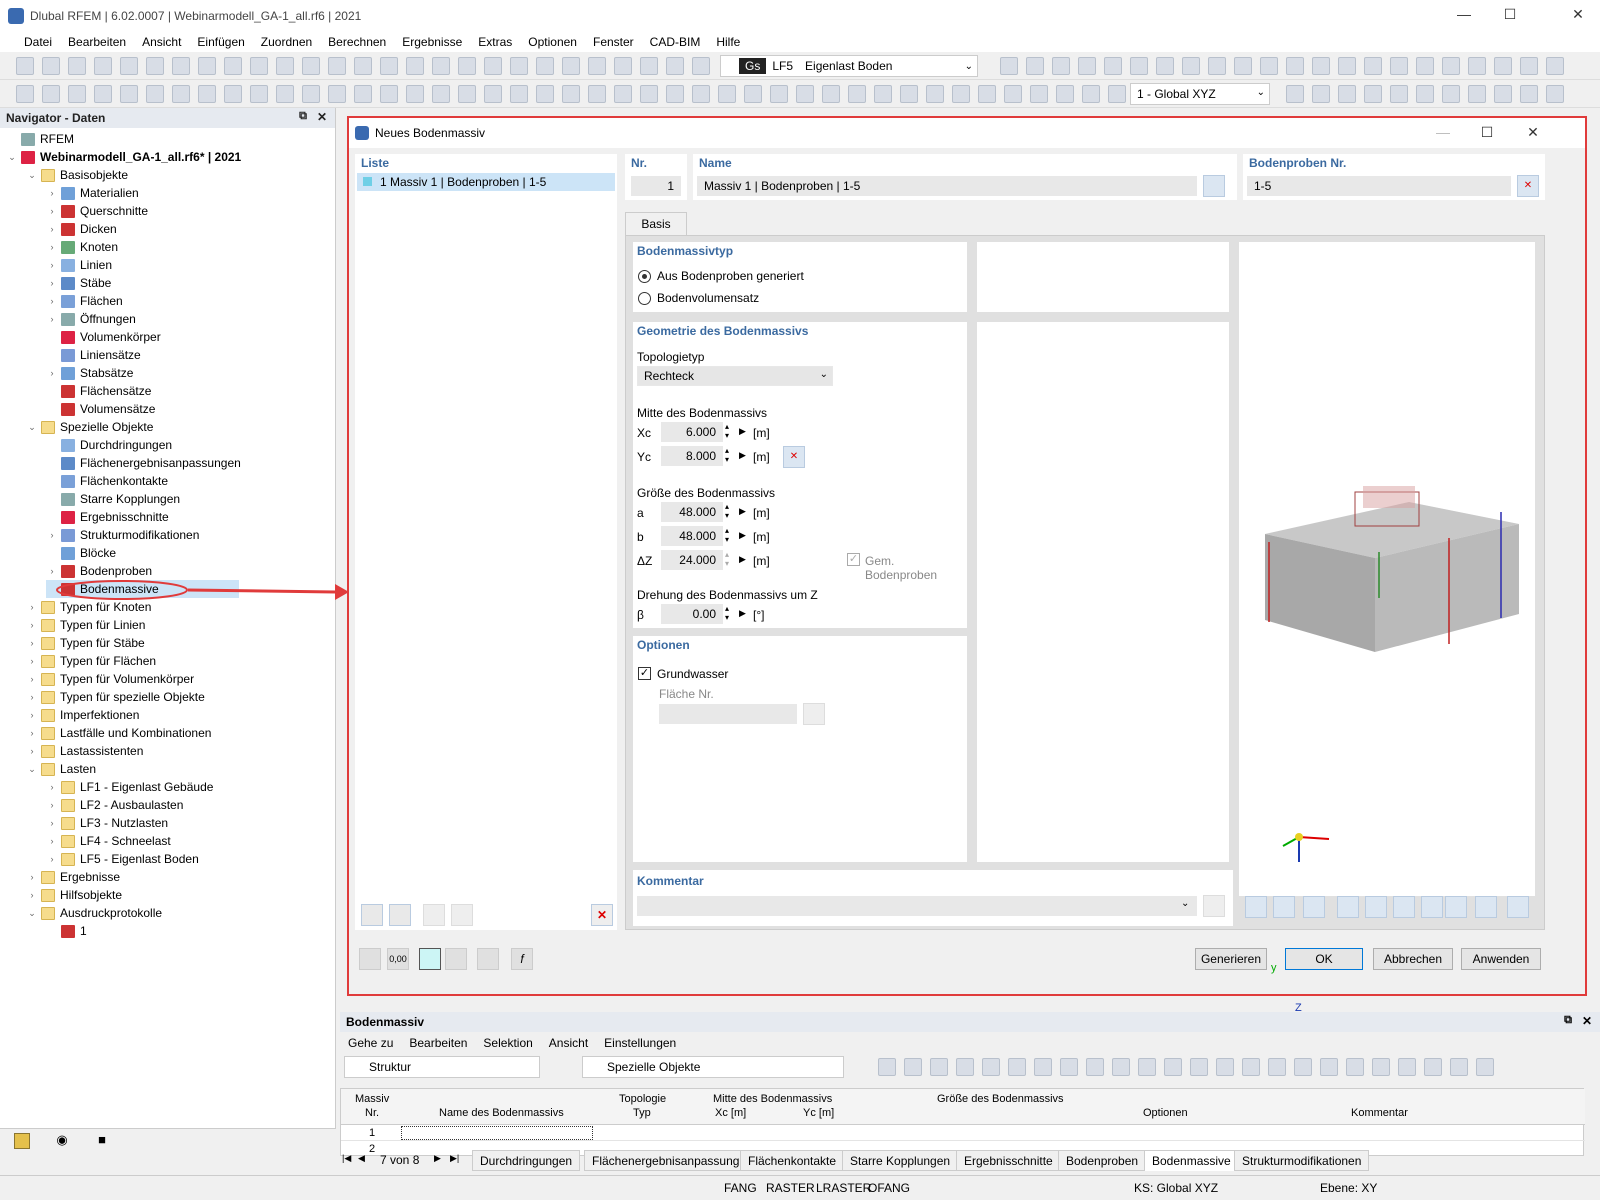 Image resolution: width=1600 pixels, height=1200 pixels. I want to click on apply-button: Anwenden, so click(1501, 959).